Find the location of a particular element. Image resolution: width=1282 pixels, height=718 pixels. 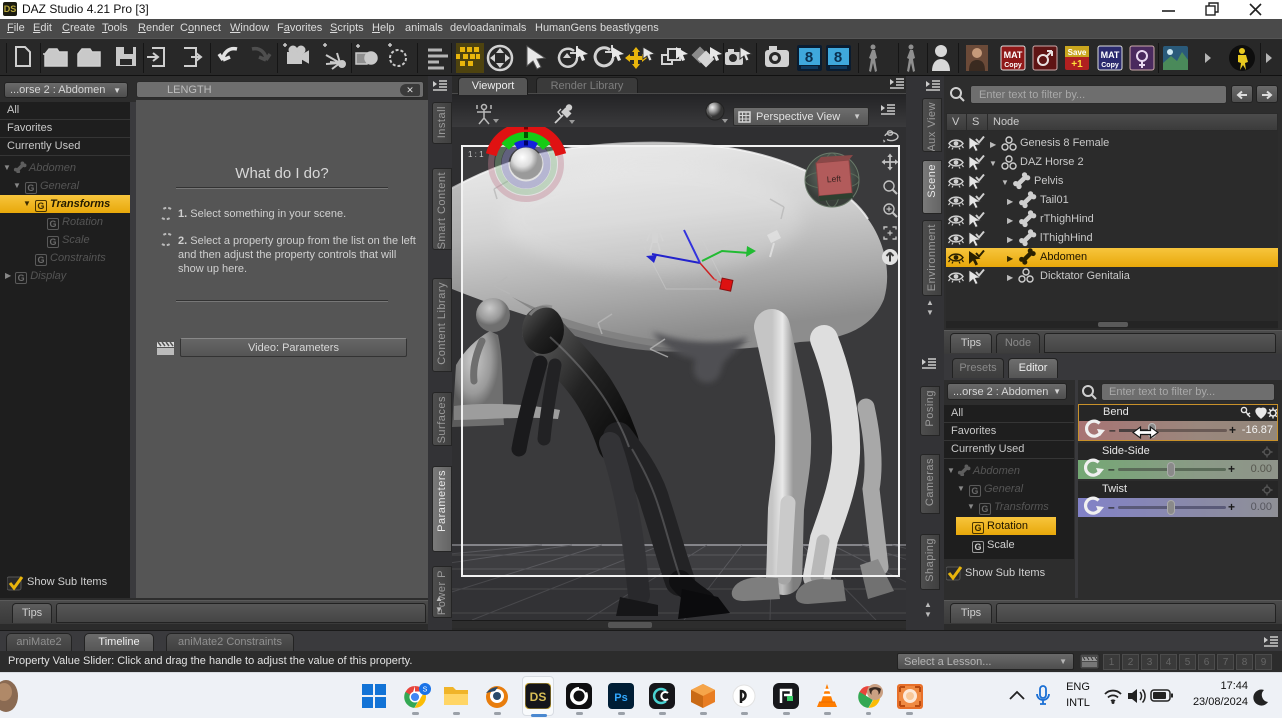

svg-text: Save is located at coordinates (1077, 52).